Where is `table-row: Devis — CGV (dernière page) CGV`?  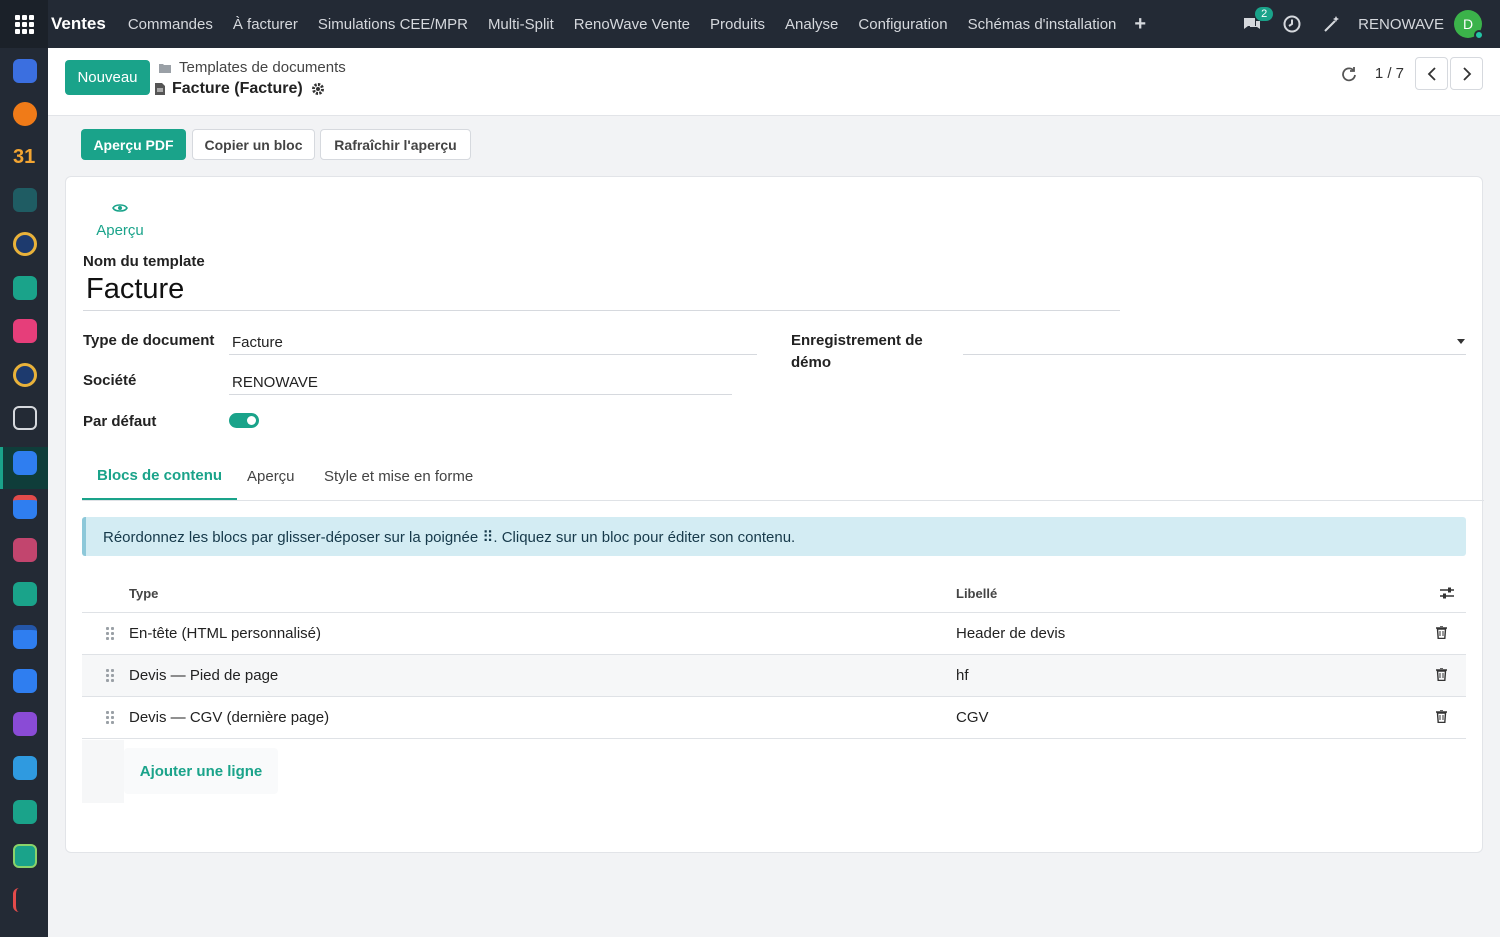
table-row: Devis — CGV (dernière page) CGV is located at coordinates (774, 718).